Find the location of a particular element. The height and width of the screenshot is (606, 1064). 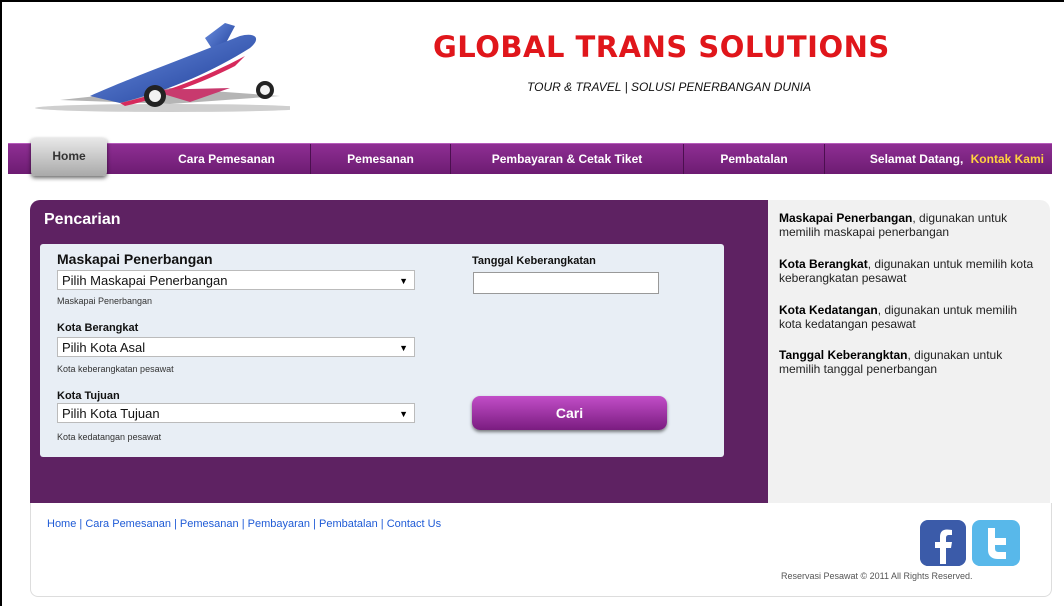

origin-label: Kota Berangkat is located at coordinates (98, 328).